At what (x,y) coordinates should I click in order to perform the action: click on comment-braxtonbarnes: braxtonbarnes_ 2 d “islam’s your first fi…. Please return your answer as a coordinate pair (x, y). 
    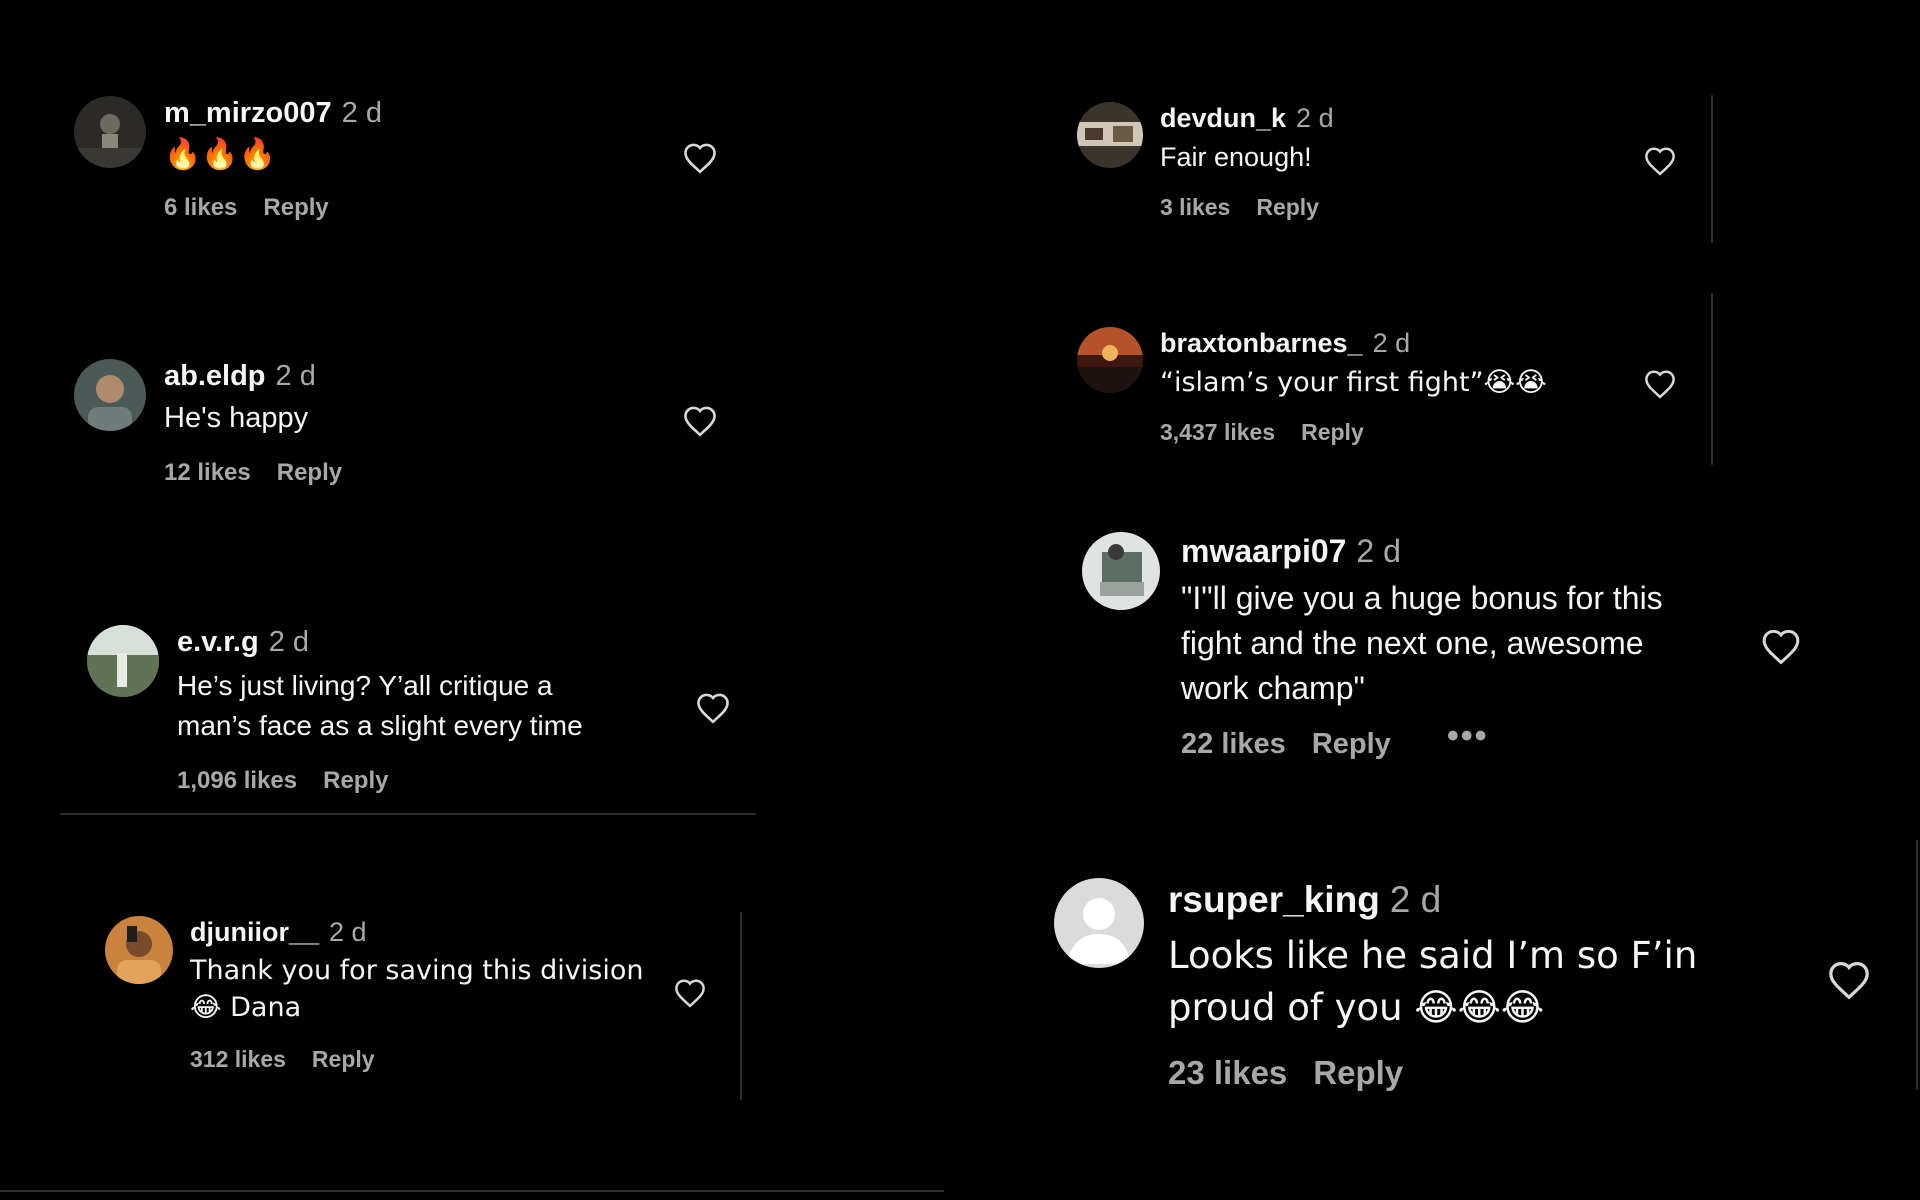
    Looking at the image, I should click on (1397, 397).